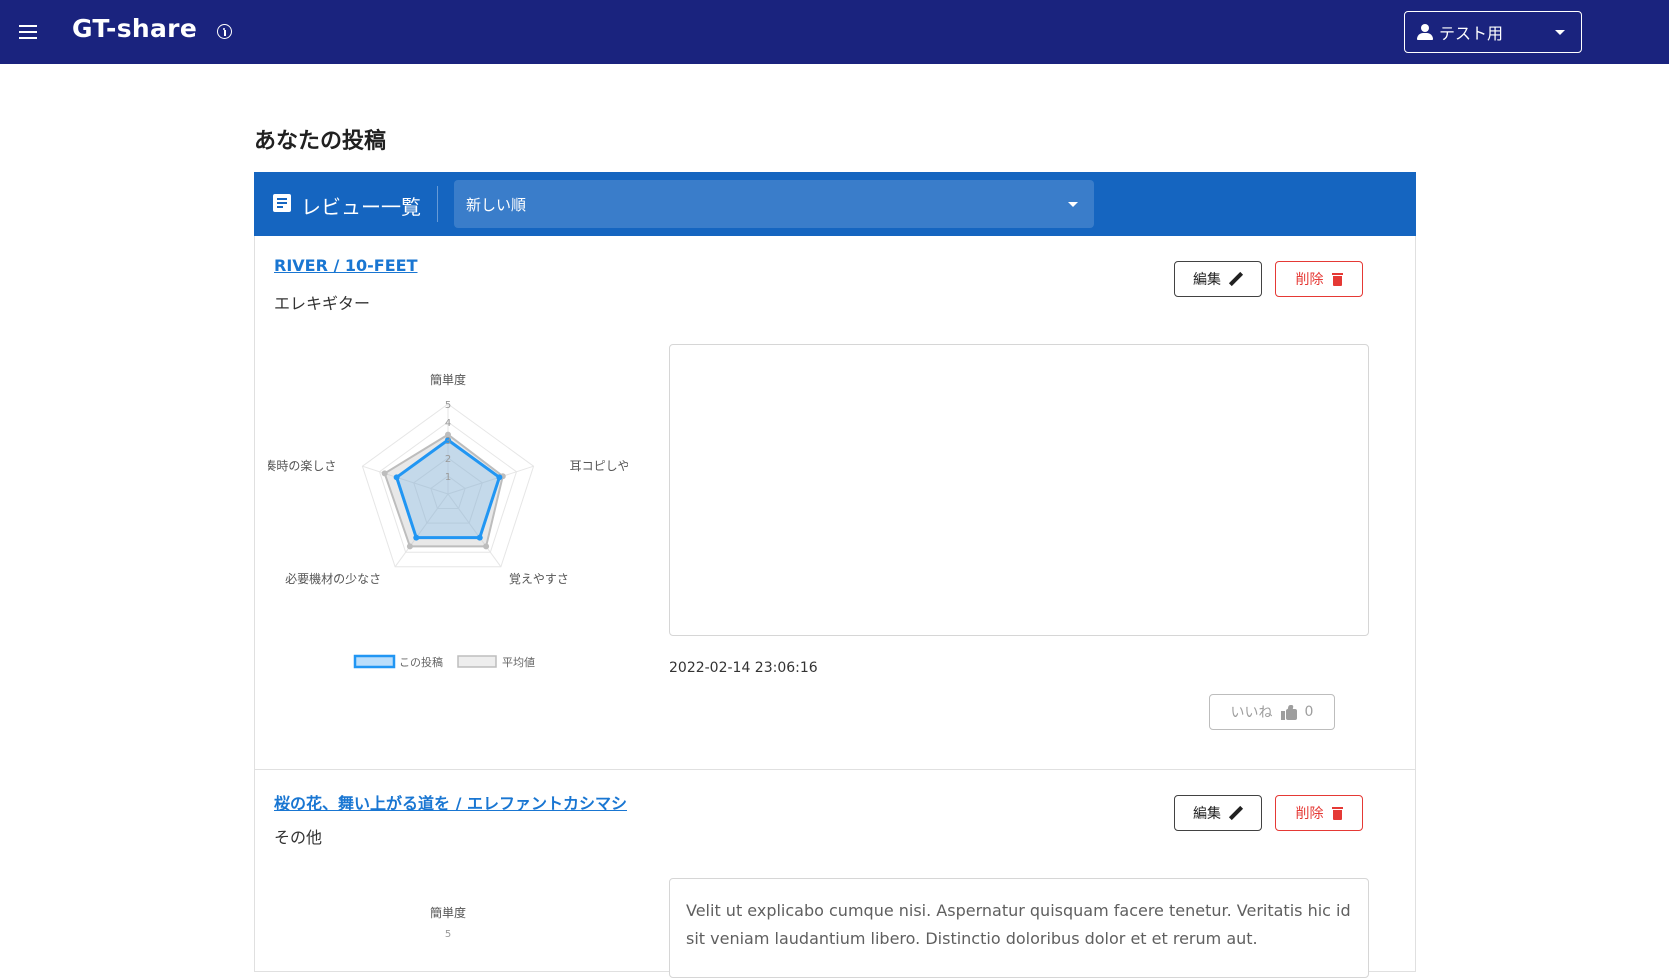 The image size is (1669, 978). What do you see at coordinates (539, 579) in the screenshot?
I see `radar-axis-label: 覚えやすさ` at bounding box center [539, 579].